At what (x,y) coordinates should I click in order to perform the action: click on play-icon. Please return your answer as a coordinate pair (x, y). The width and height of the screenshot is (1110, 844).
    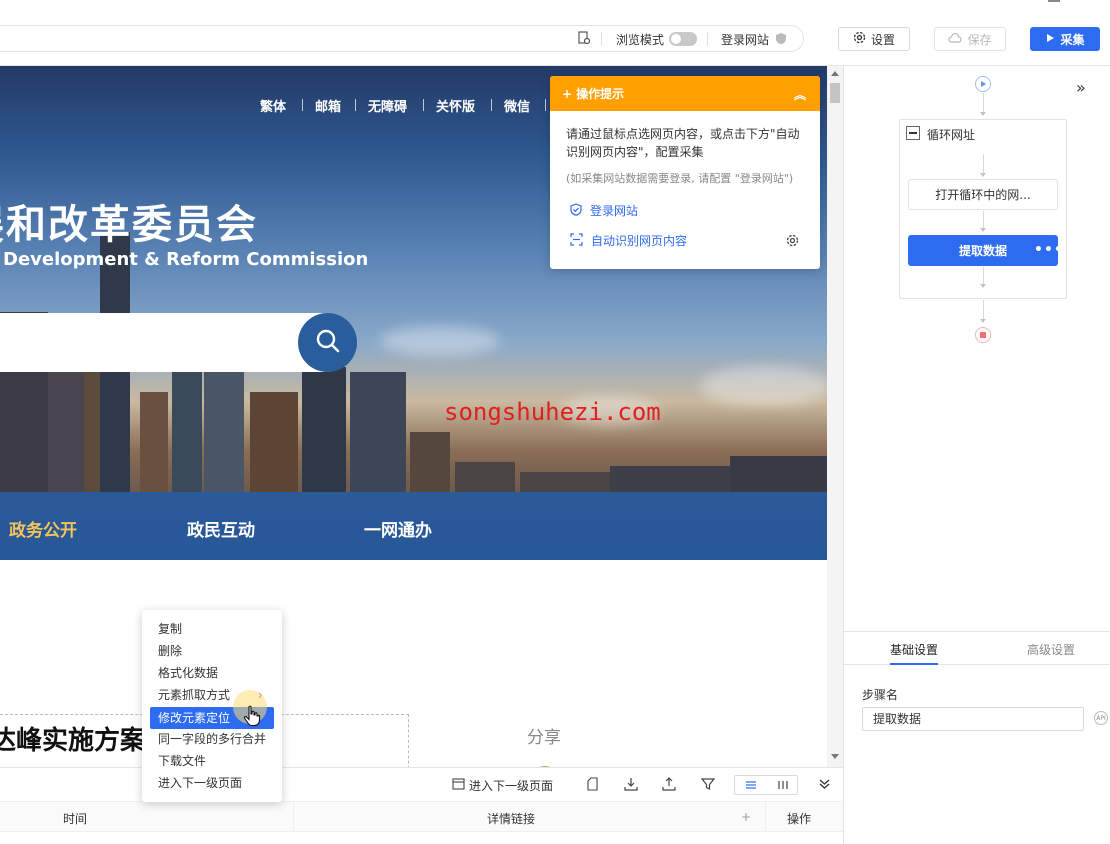
    Looking at the image, I should click on (1050, 39).